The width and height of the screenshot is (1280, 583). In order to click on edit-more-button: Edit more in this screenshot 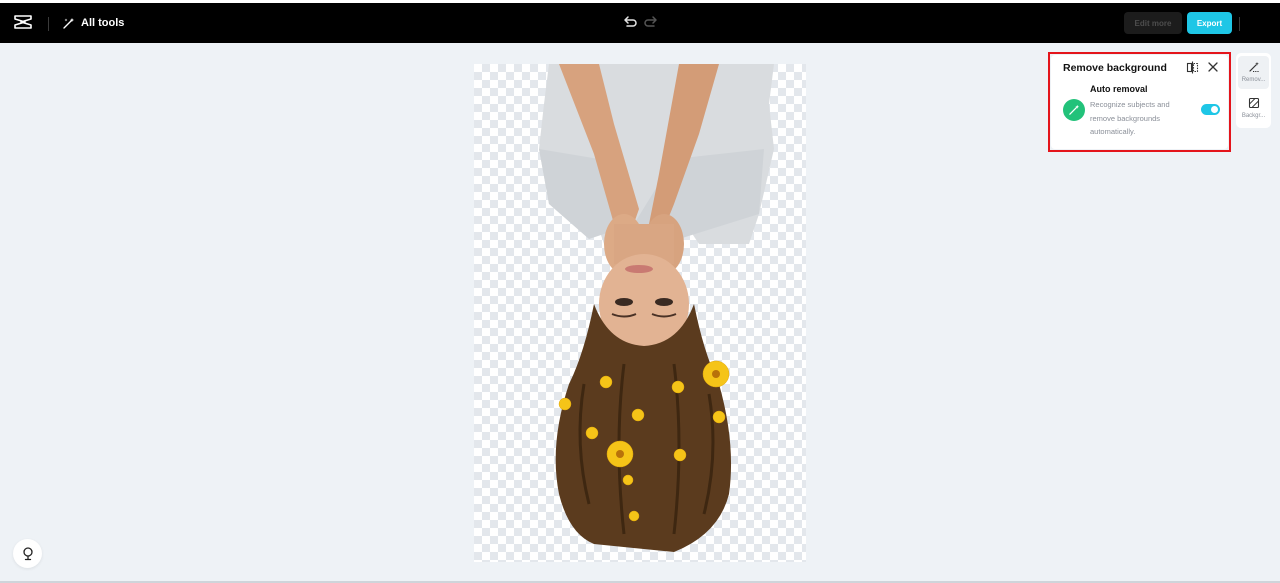, I will do `click(1153, 23)`.